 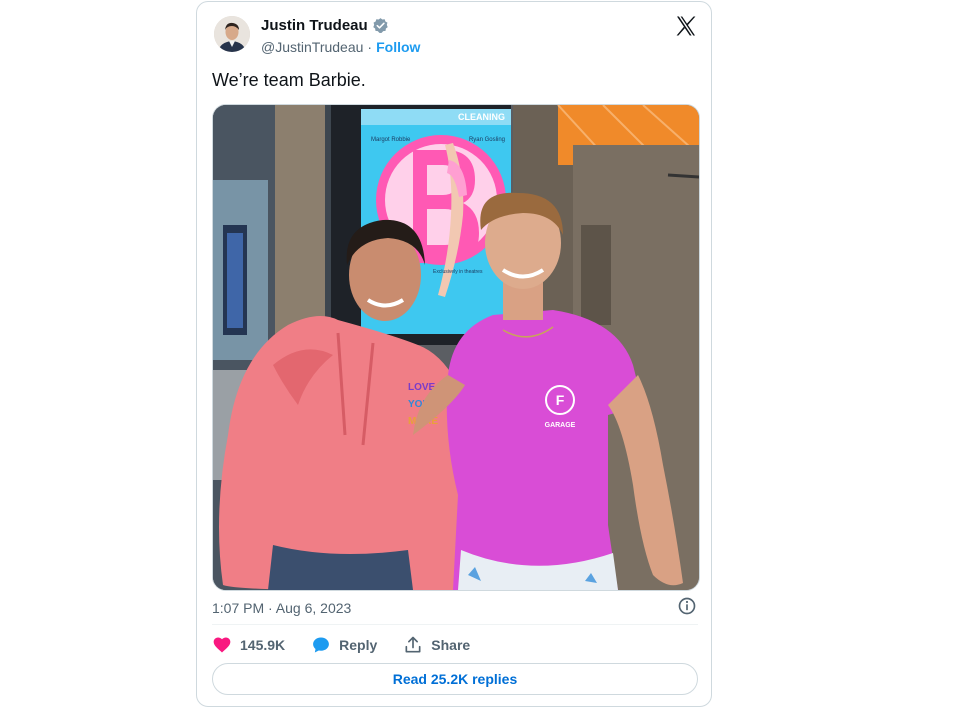 I want to click on follow-button: Follow, so click(x=398, y=47).